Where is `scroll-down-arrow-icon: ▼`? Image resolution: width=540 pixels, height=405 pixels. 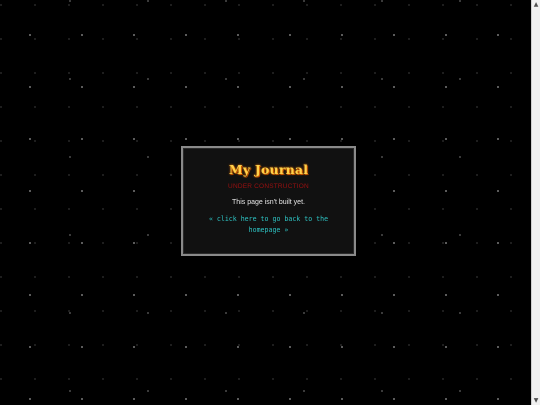
scroll-down-arrow-icon: ▼ is located at coordinates (536, 400).